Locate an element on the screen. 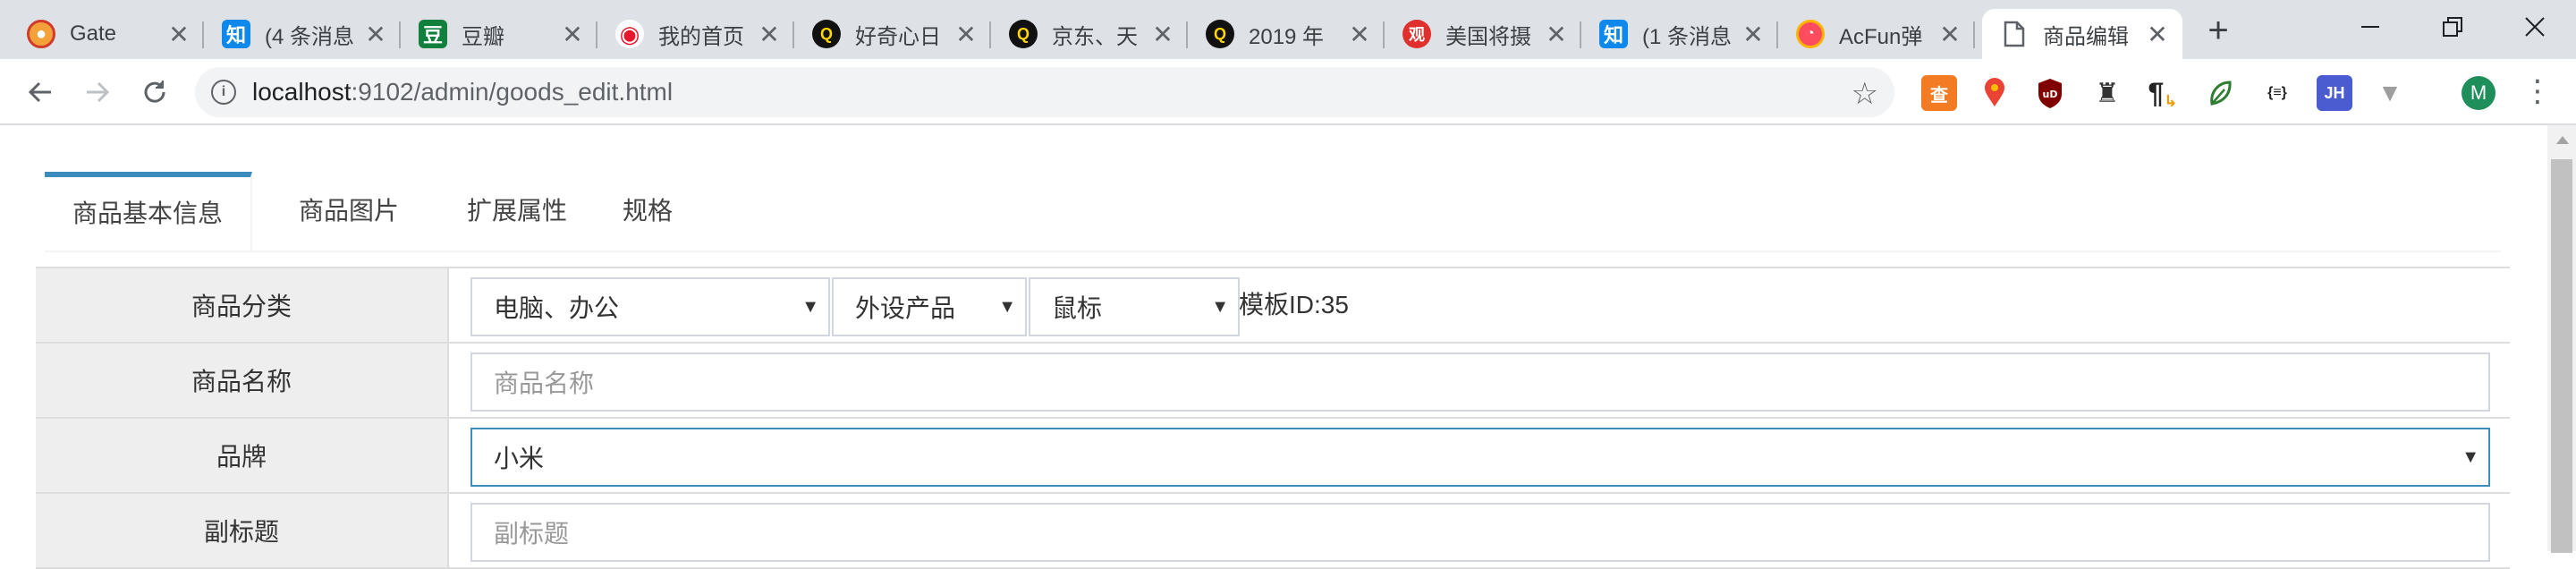 The width and height of the screenshot is (2576, 569). select-value: 鼠标 is located at coordinates (1077, 308).